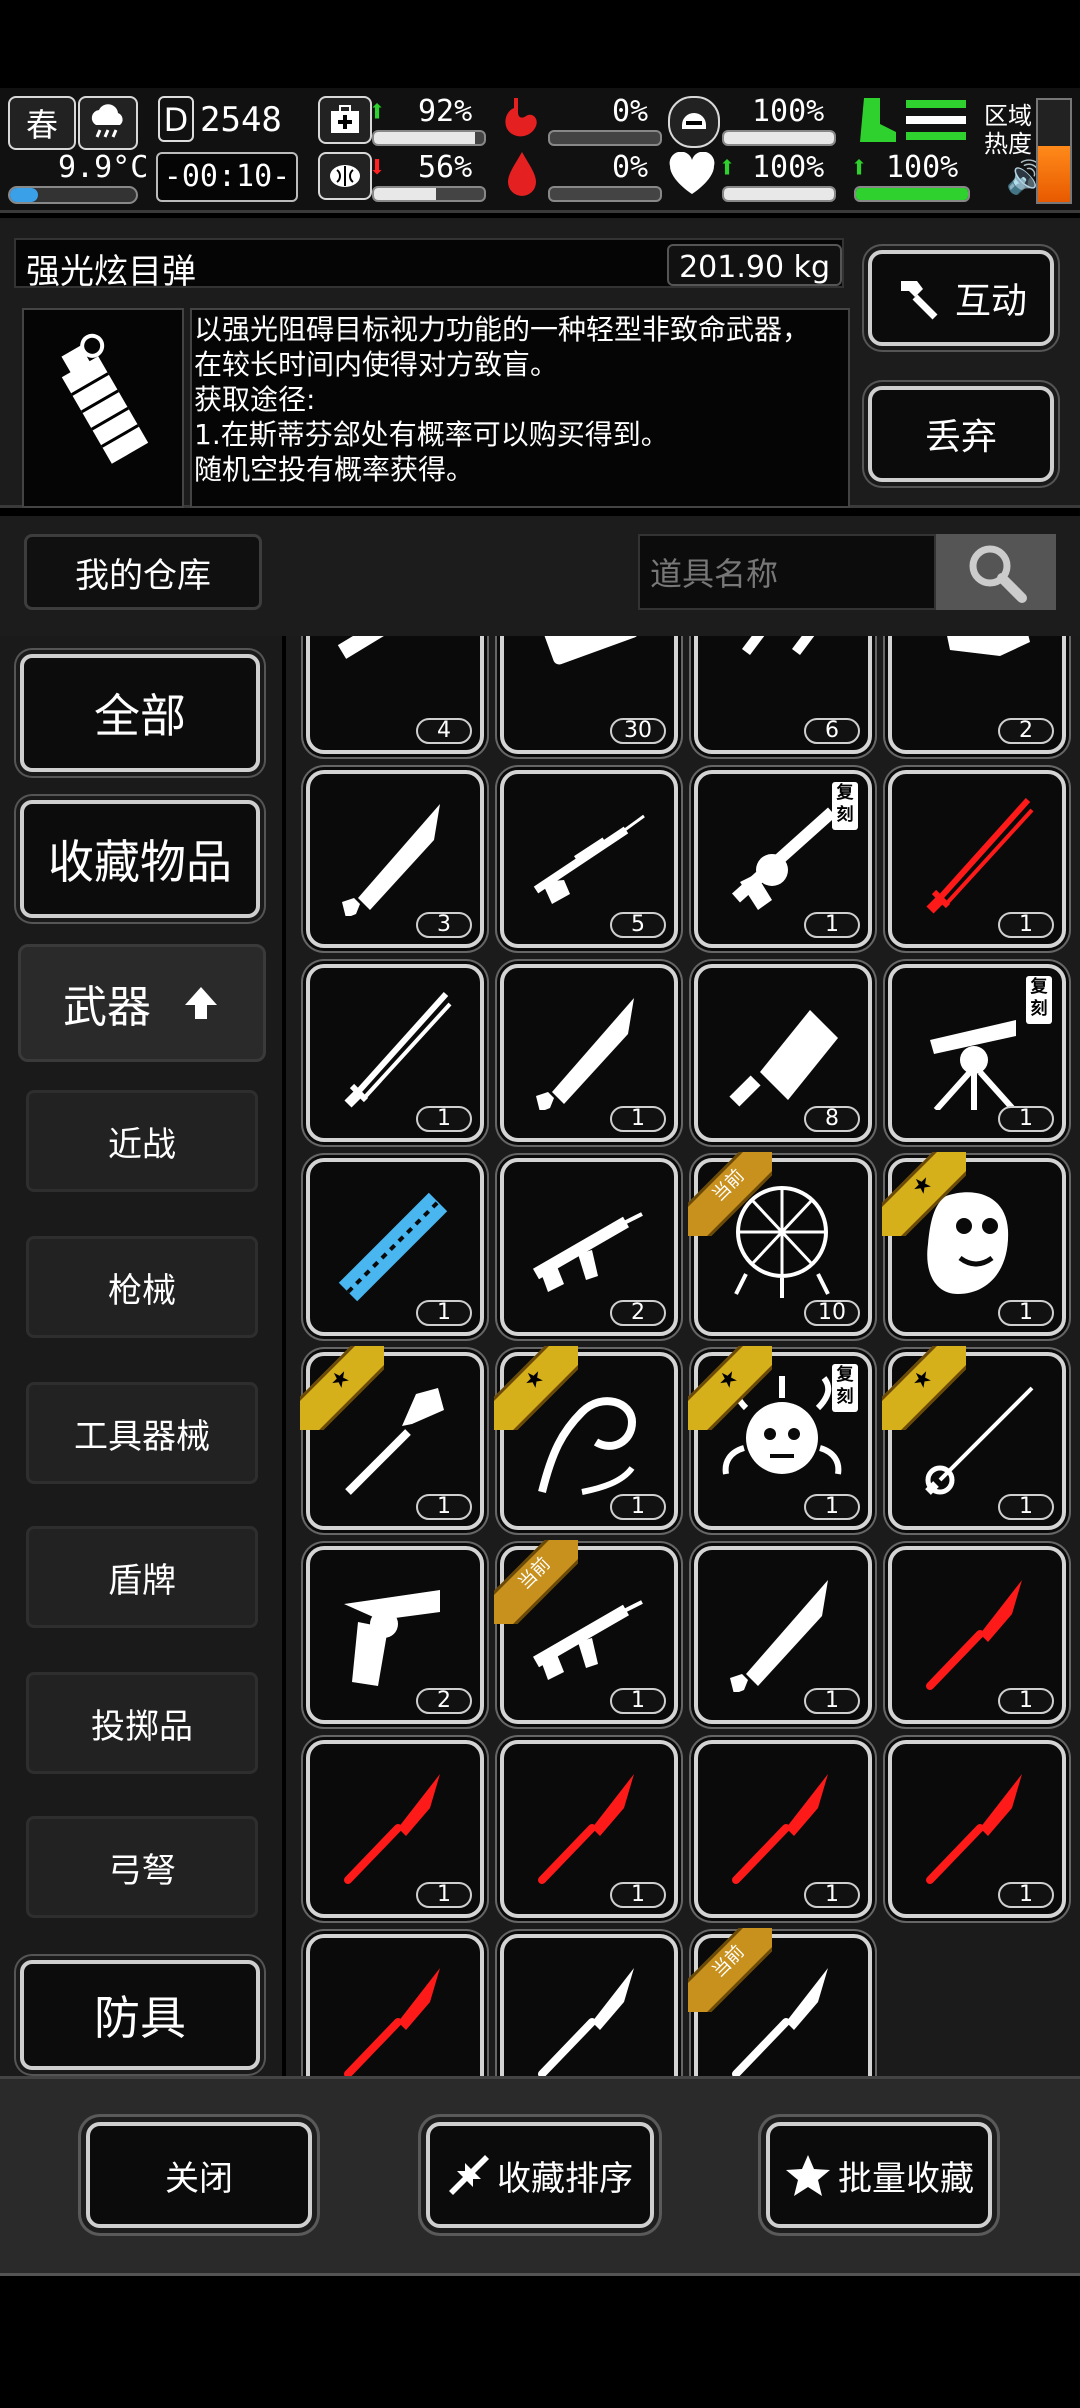 Image resolution: width=1080 pixels, height=2408 pixels. What do you see at coordinates (973, 1065) in the screenshot?
I see `mounted-gun-icon` at bounding box center [973, 1065].